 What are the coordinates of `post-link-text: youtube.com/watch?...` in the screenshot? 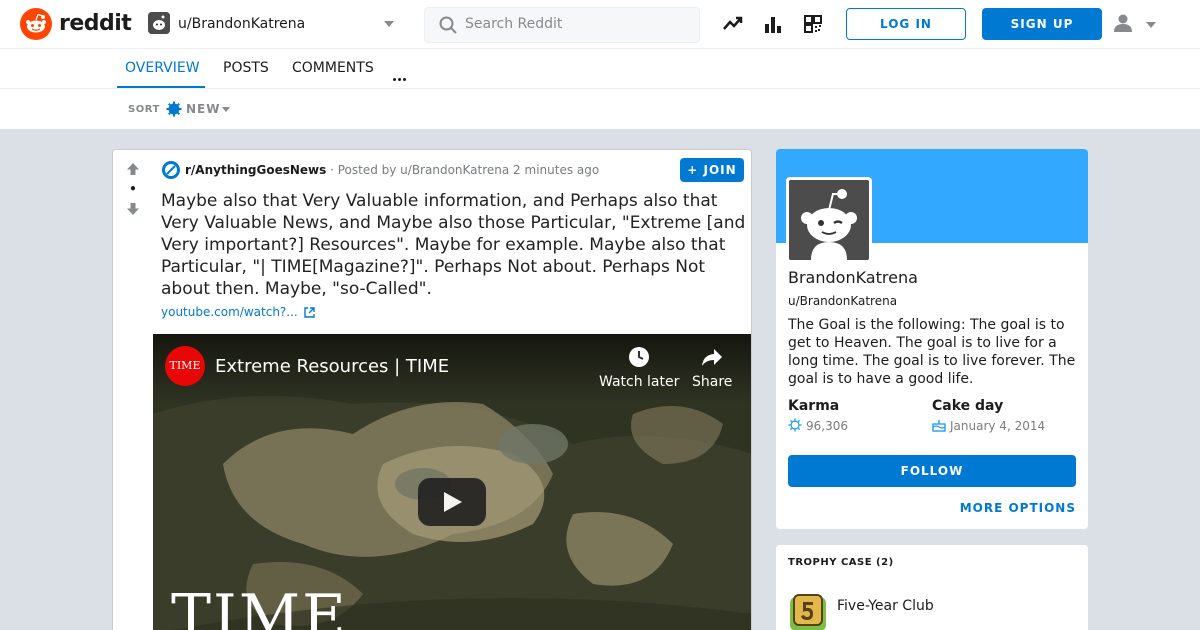 It's located at (229, 312).